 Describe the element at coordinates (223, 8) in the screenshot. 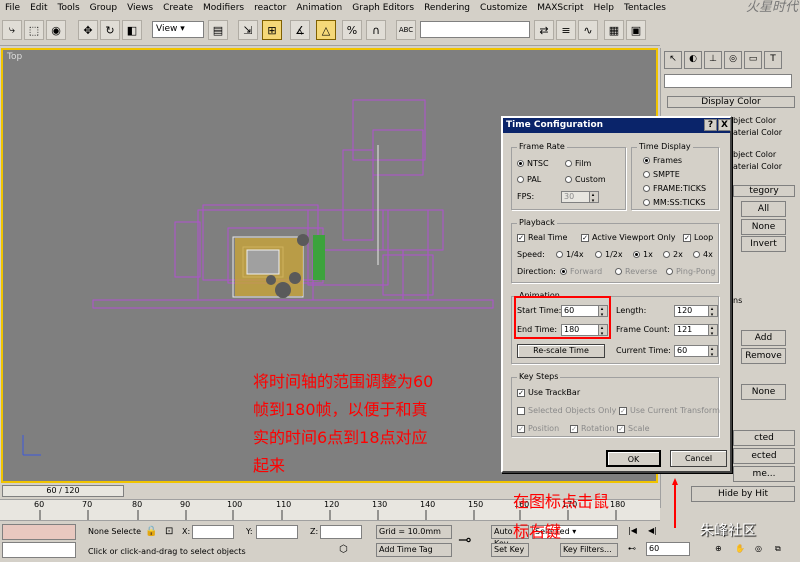

I see `menu-modifiers: Modifiers` at that location.